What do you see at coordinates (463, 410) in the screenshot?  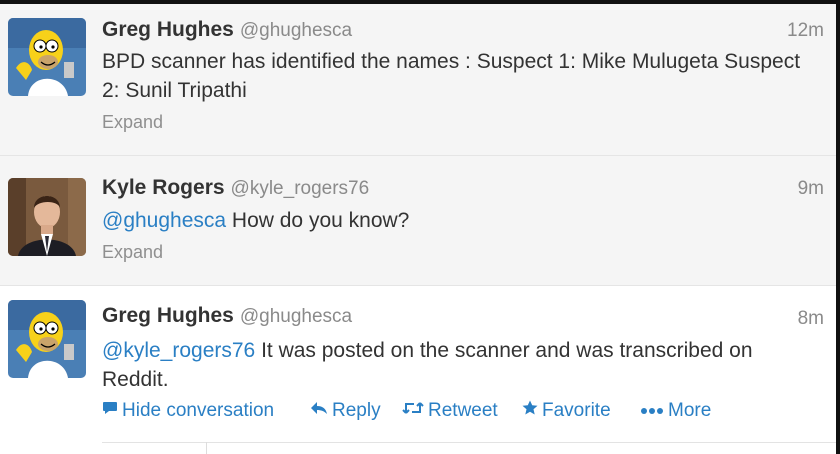 I see `retweet-label: Retweet` at bounding box center [463, 410].